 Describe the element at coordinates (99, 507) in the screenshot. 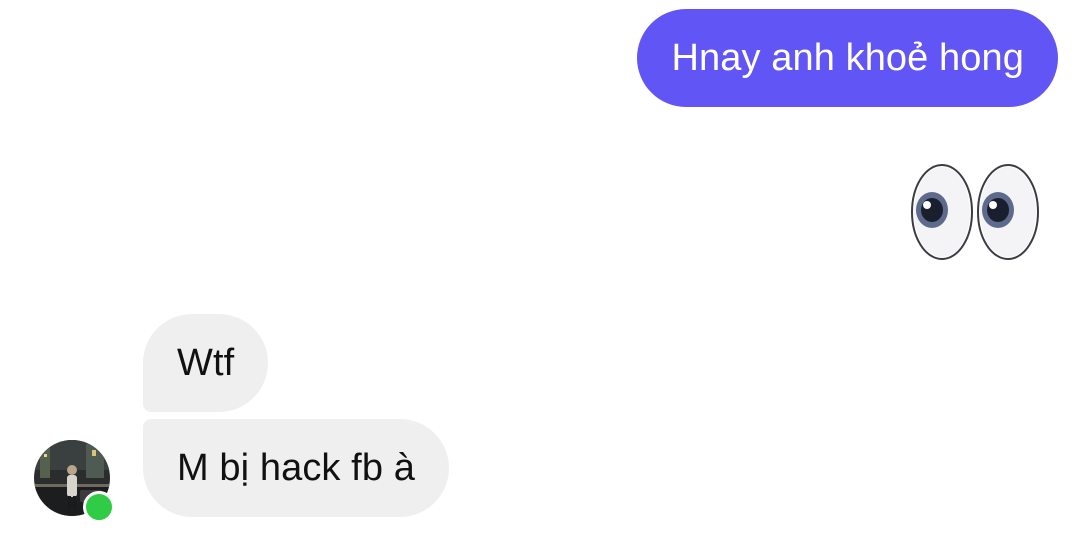

I see `online-status-indicator` at that location.